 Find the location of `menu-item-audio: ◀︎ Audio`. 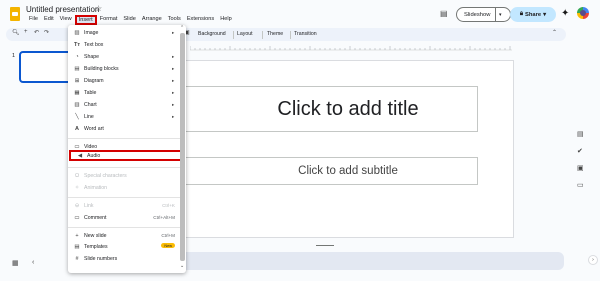

menu-item-audio: ◀︎ Audio is located at coordinates (125, 155).